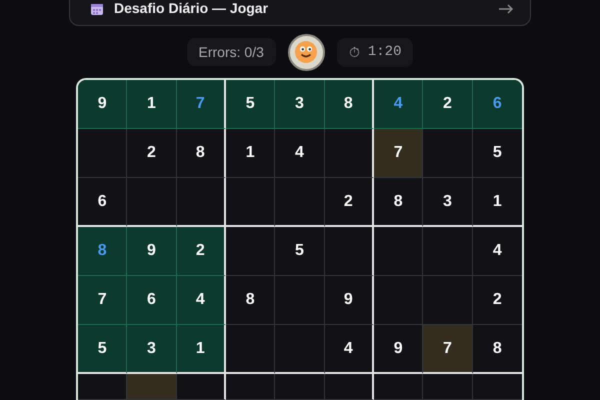  What do you see at coordinates (231, 52) in the screenshot?
I see `errors-counter: Errors: 0/3` at bounding box center [231, 52].